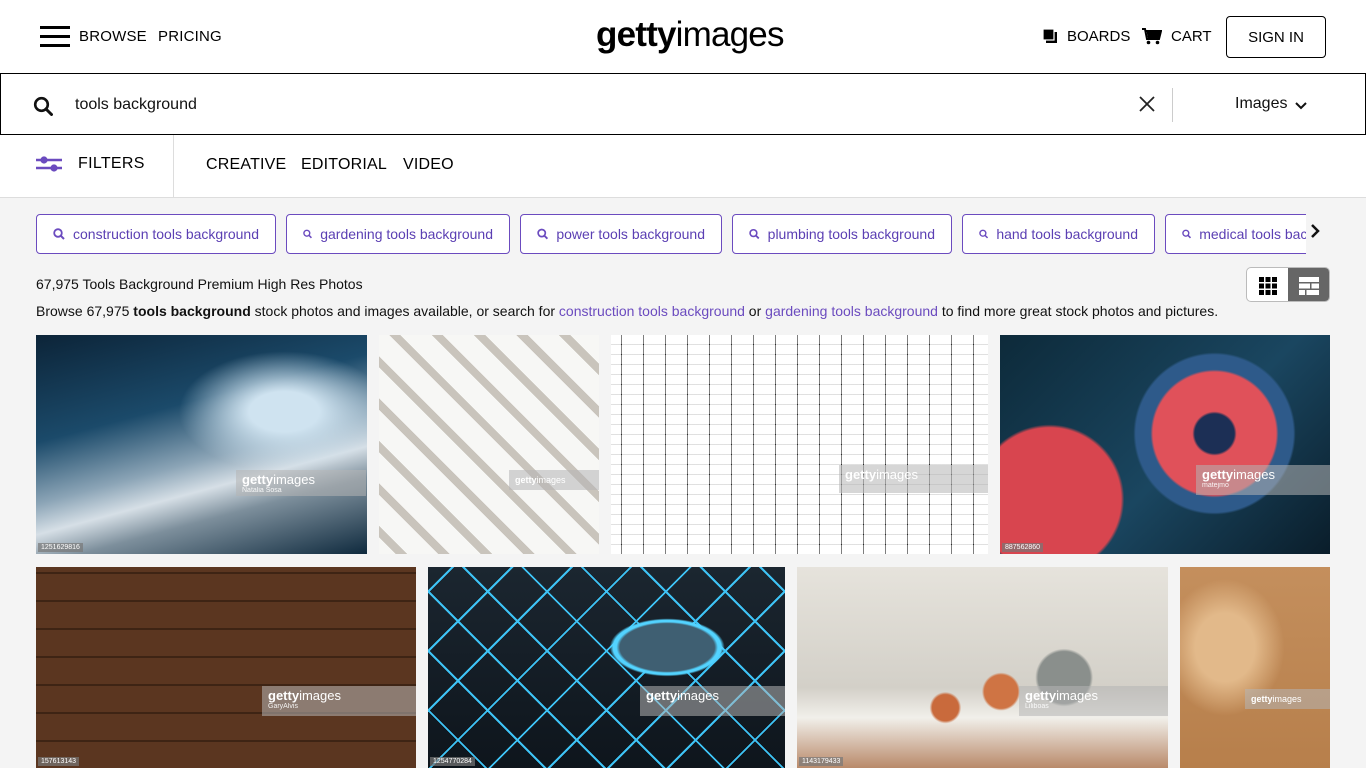 The image size is (1366, 768). Describe the element at coordinates (192, 311) in the screenshot. I see `desc-query: tools background` at that location.